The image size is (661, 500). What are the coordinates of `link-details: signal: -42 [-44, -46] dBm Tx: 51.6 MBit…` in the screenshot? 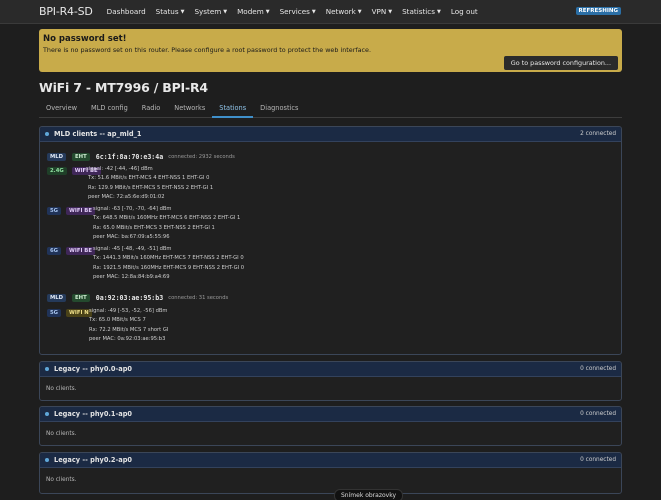 It's located at (149, 184).